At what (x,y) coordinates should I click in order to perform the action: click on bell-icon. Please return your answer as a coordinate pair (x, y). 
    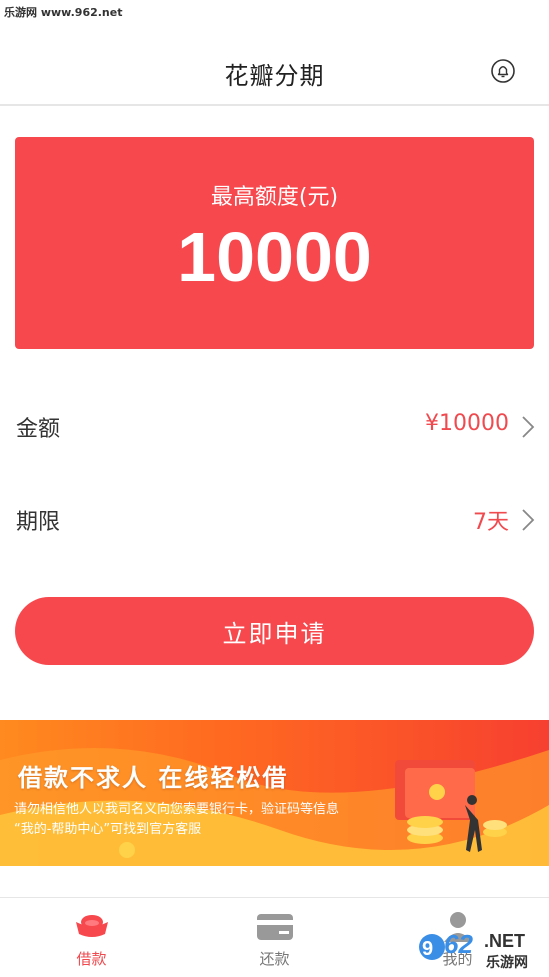
    Looking at the image, I should click on (503, 71).